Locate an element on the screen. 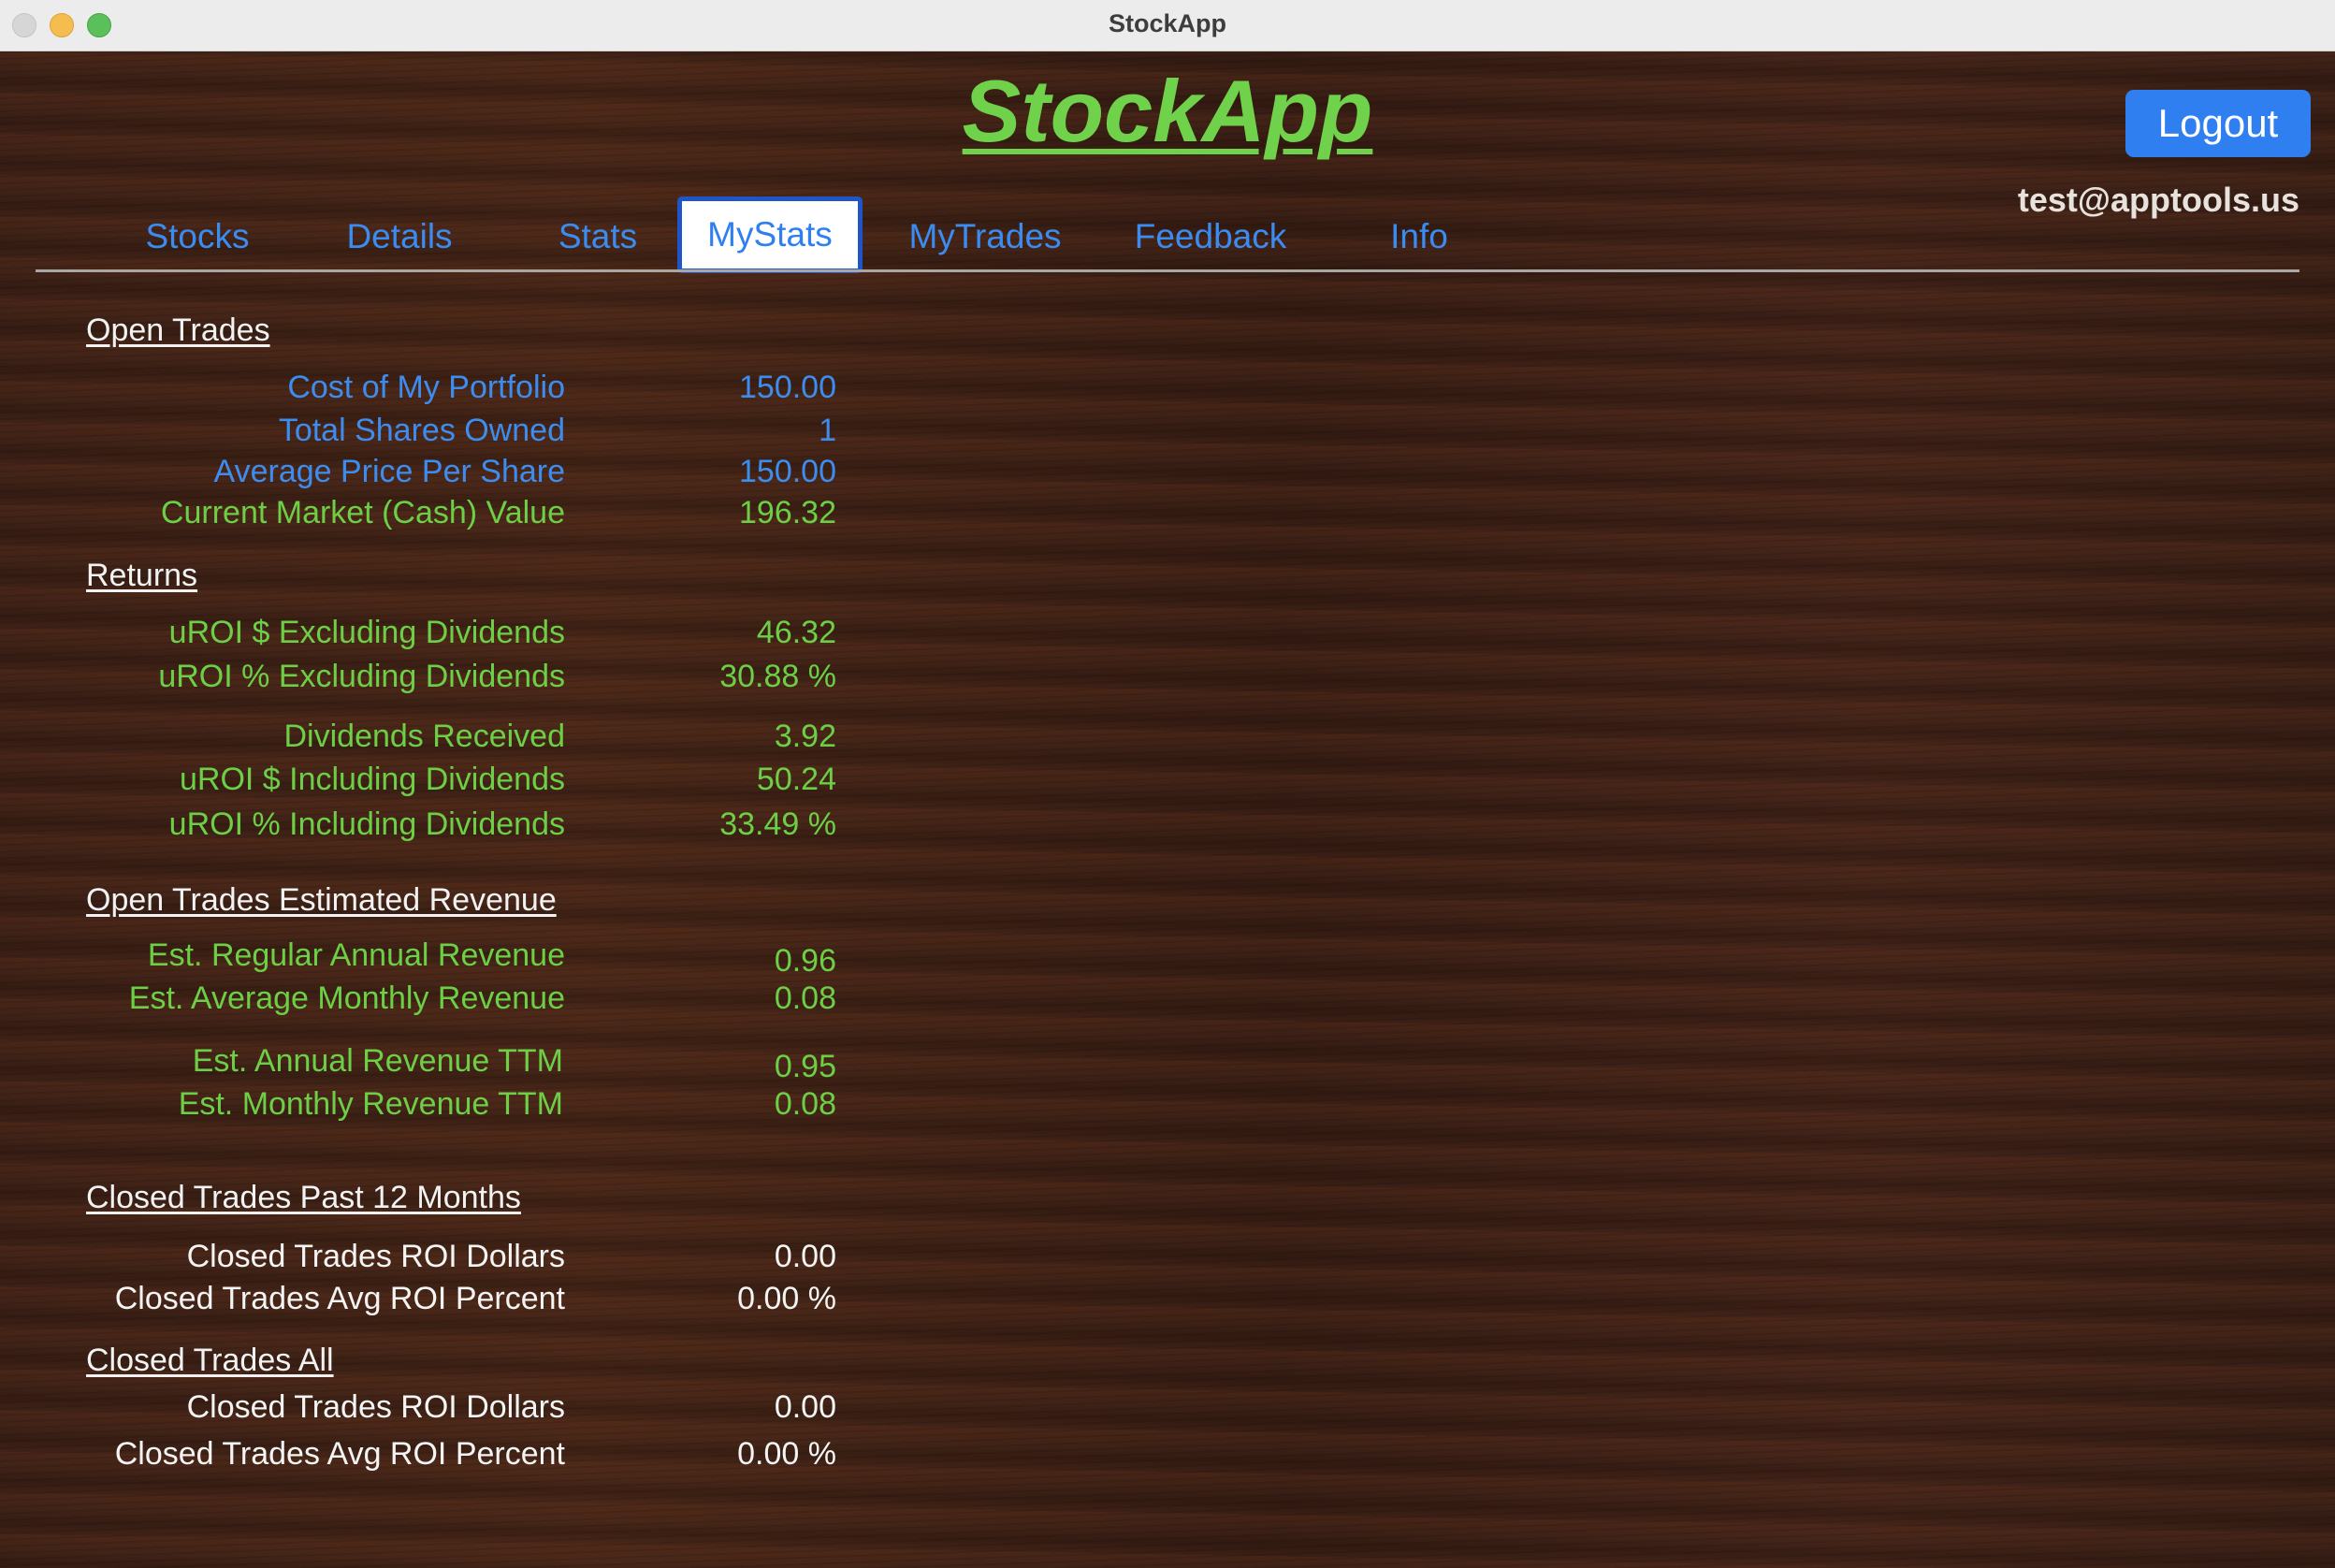 Image resolution: width=2335 pixels, height=1568 pixels. window-title: StockApp is located at coordinates (1167, 23).